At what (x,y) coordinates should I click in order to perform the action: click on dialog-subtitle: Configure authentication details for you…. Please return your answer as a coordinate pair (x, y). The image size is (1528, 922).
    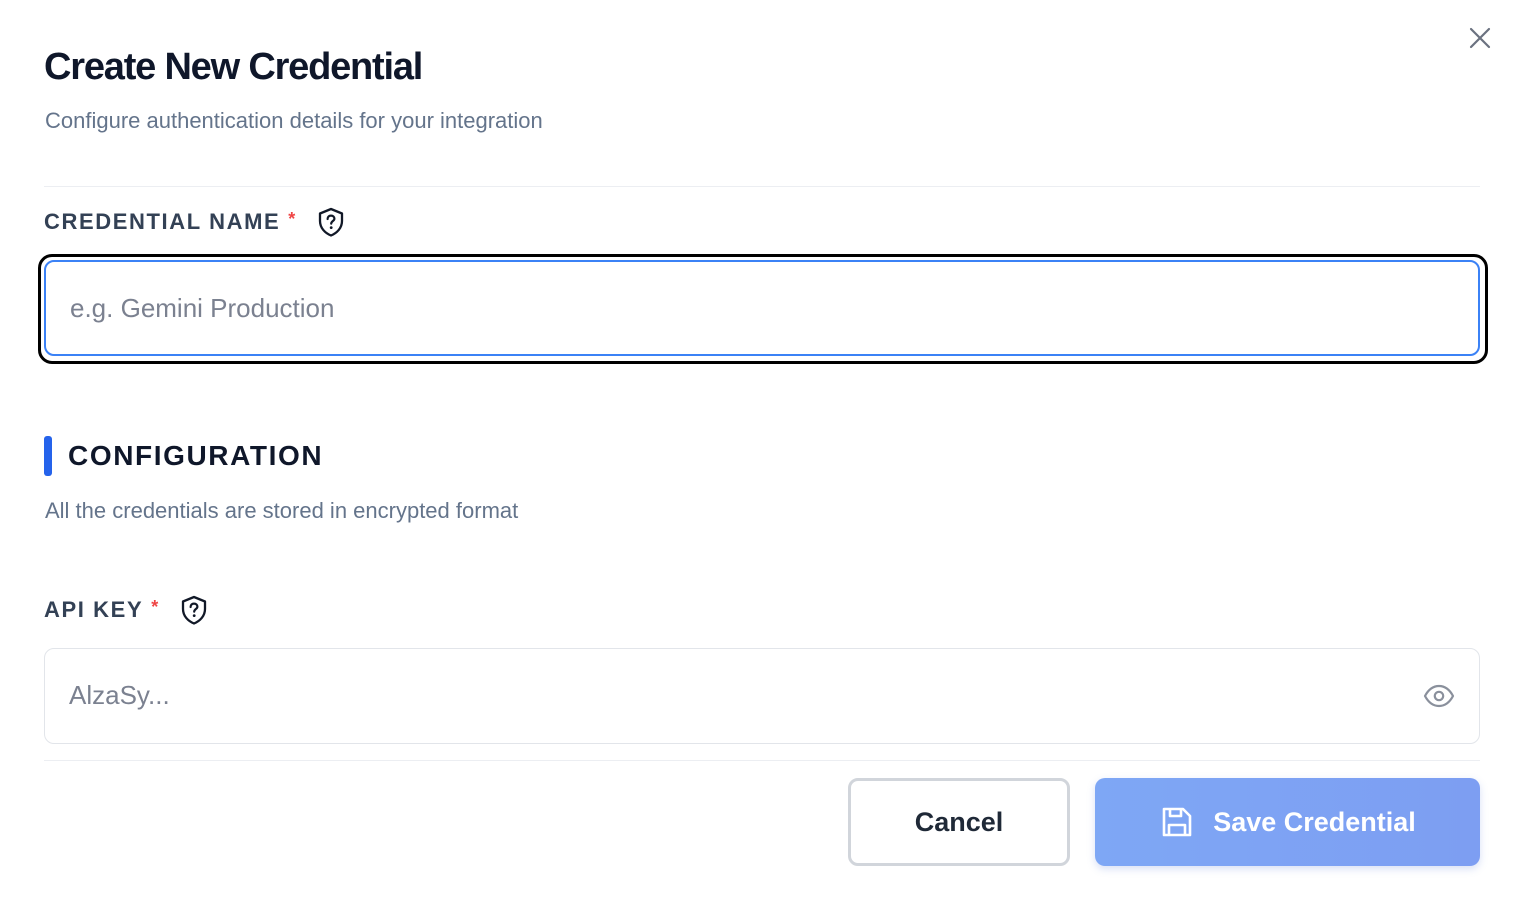
    Looking at the image, I should click on (294, 120).